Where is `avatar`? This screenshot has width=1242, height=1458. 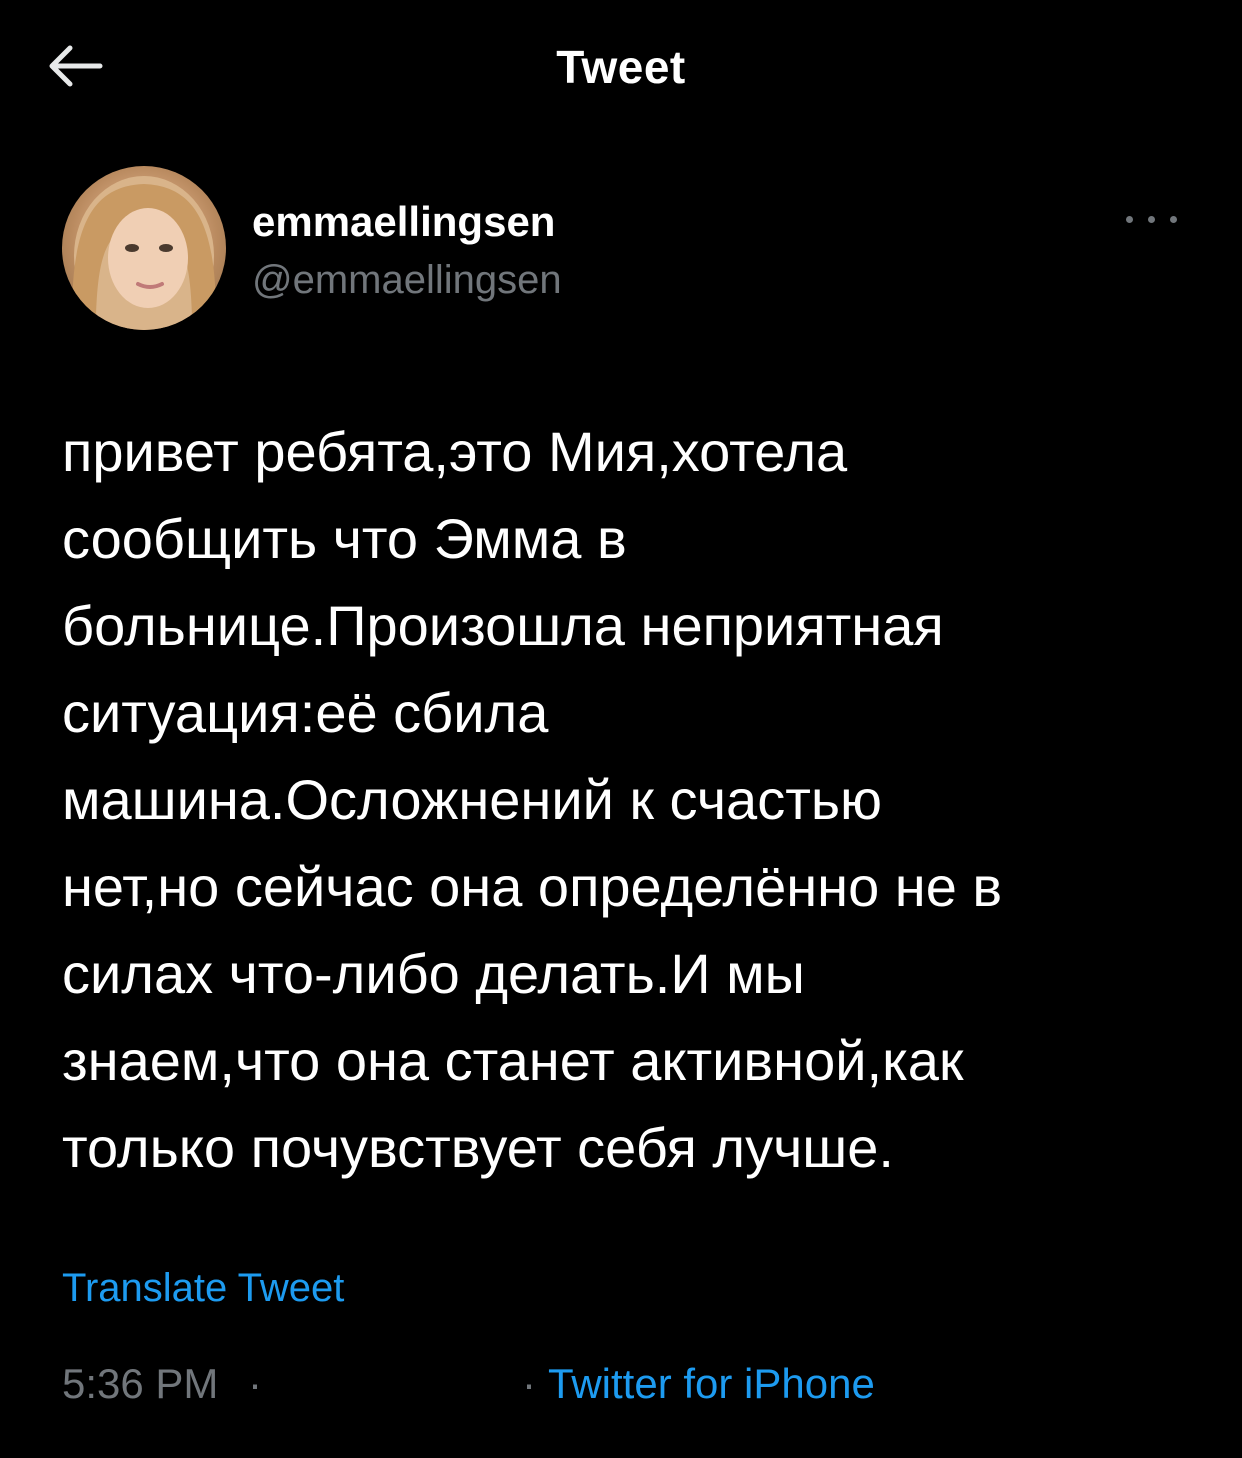 avatar is located at coordinates (144, 248).